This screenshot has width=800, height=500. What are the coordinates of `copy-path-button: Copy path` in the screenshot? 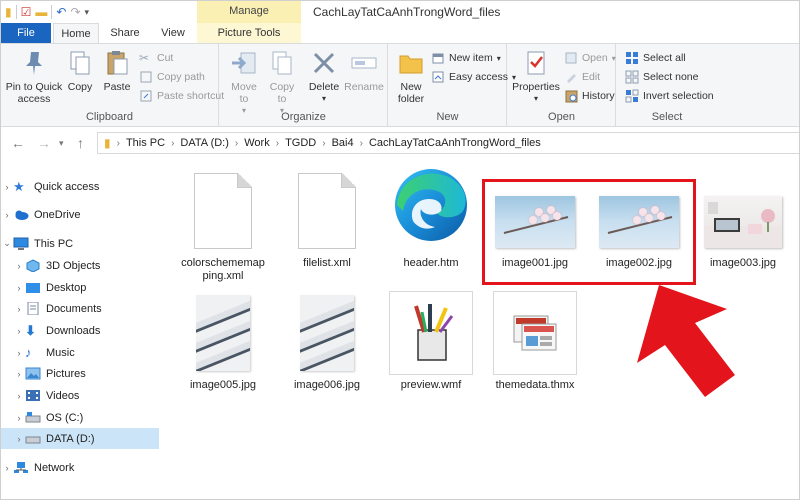 It's located at (172, 77).